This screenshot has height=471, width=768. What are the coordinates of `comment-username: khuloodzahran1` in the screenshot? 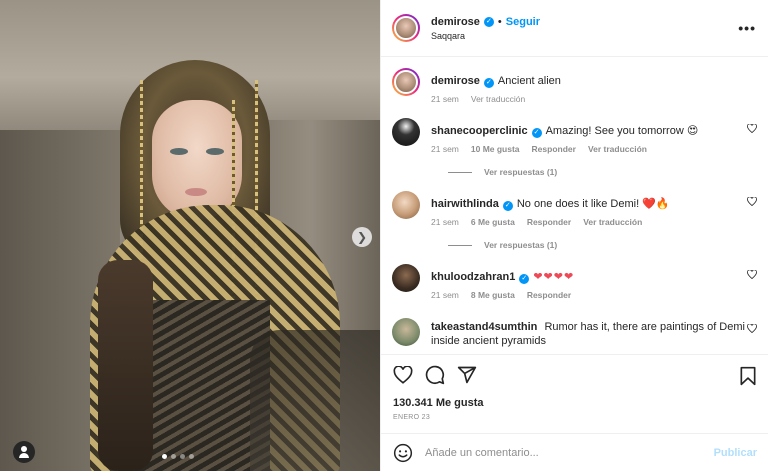 It's located at (473, 277).